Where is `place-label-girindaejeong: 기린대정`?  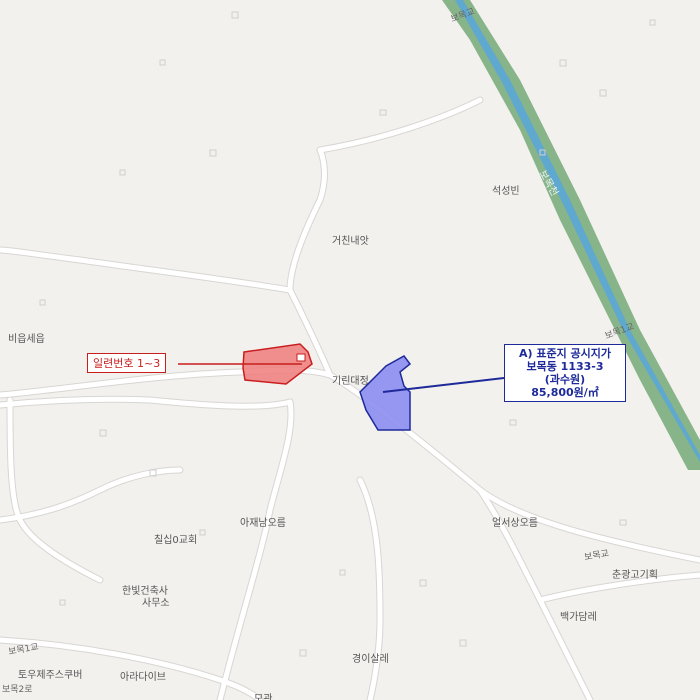 place-label-girindaejeong: 기린대정 is located at coordinates (350, 381).